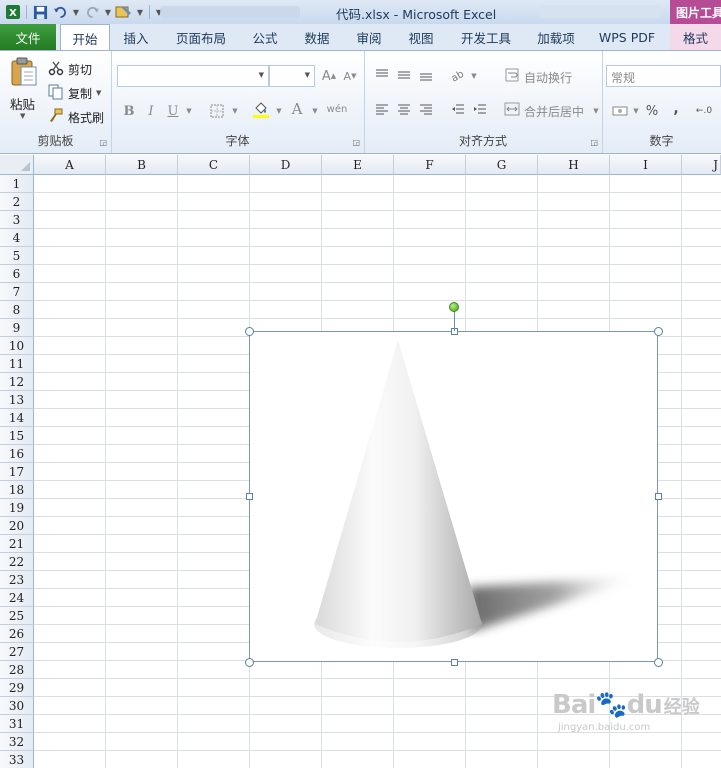  What do you see at coordinates (17, 400) in the screenshot?
I see `row-header: 13` at bounding box center [17, 400].